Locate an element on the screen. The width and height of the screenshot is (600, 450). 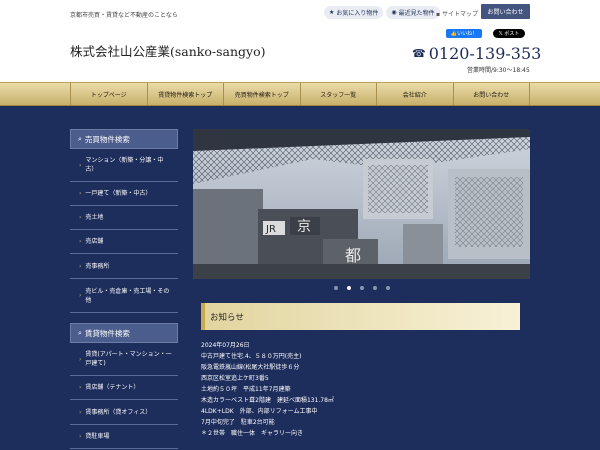
company-name: 株式会社山公産業(sanko-sangyo) is located at coordinates (168, 51).